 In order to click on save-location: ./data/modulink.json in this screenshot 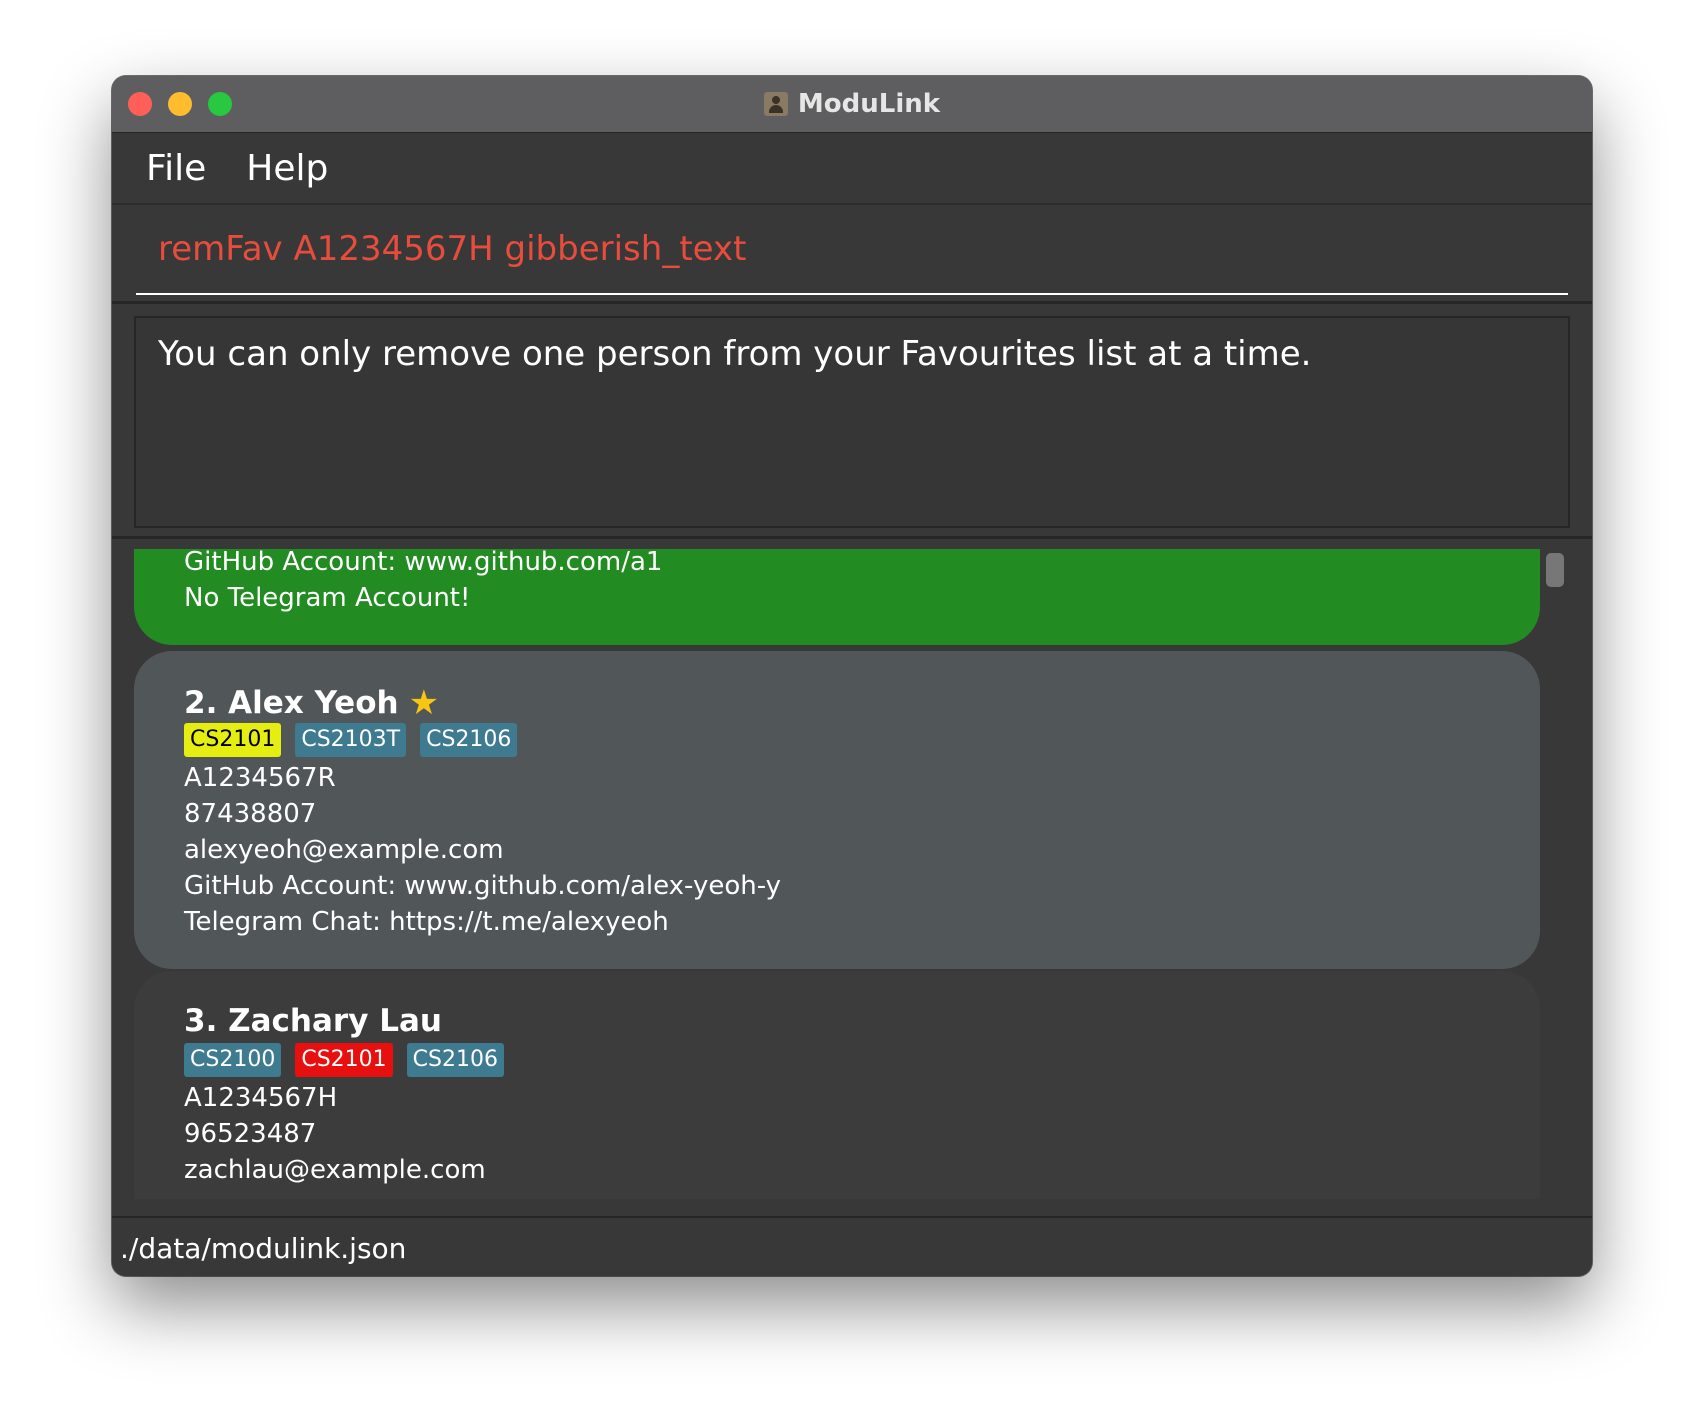, I will do `click(263, 1248)`.